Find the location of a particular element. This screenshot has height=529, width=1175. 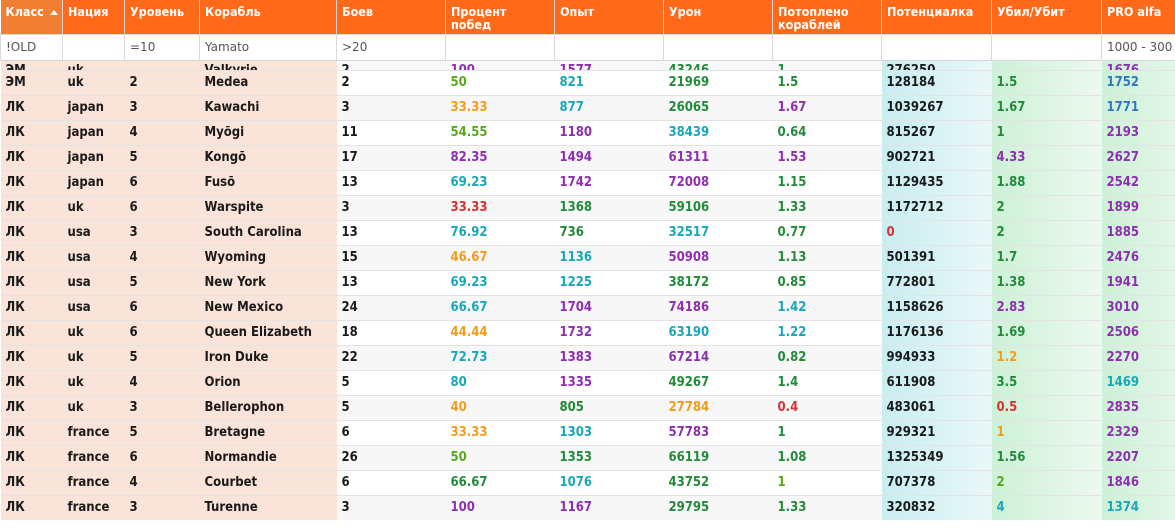

table-row: ЭМ uk 2 Medea 2 50 821 21969 1.5 128184 1.5 1752 is located at coordinates (587, 82).